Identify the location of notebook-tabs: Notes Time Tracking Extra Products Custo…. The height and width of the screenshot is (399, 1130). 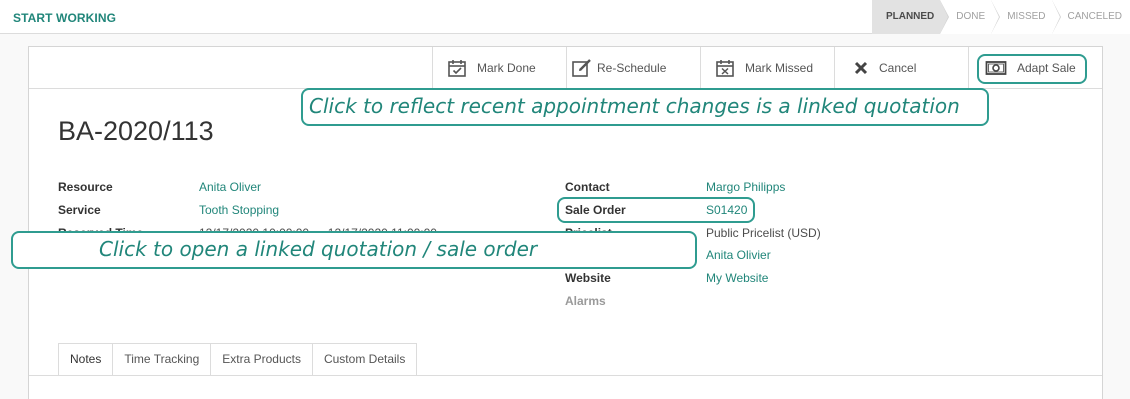
(238, 359).